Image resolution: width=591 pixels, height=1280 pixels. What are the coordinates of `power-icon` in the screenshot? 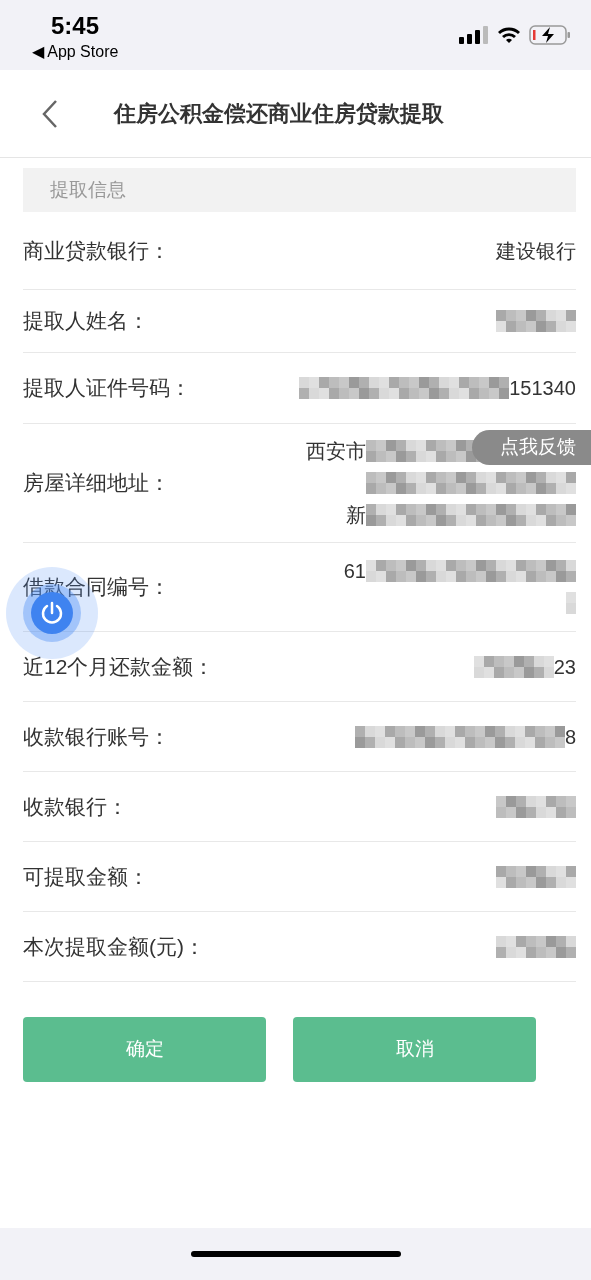 It's located at (52, 613).